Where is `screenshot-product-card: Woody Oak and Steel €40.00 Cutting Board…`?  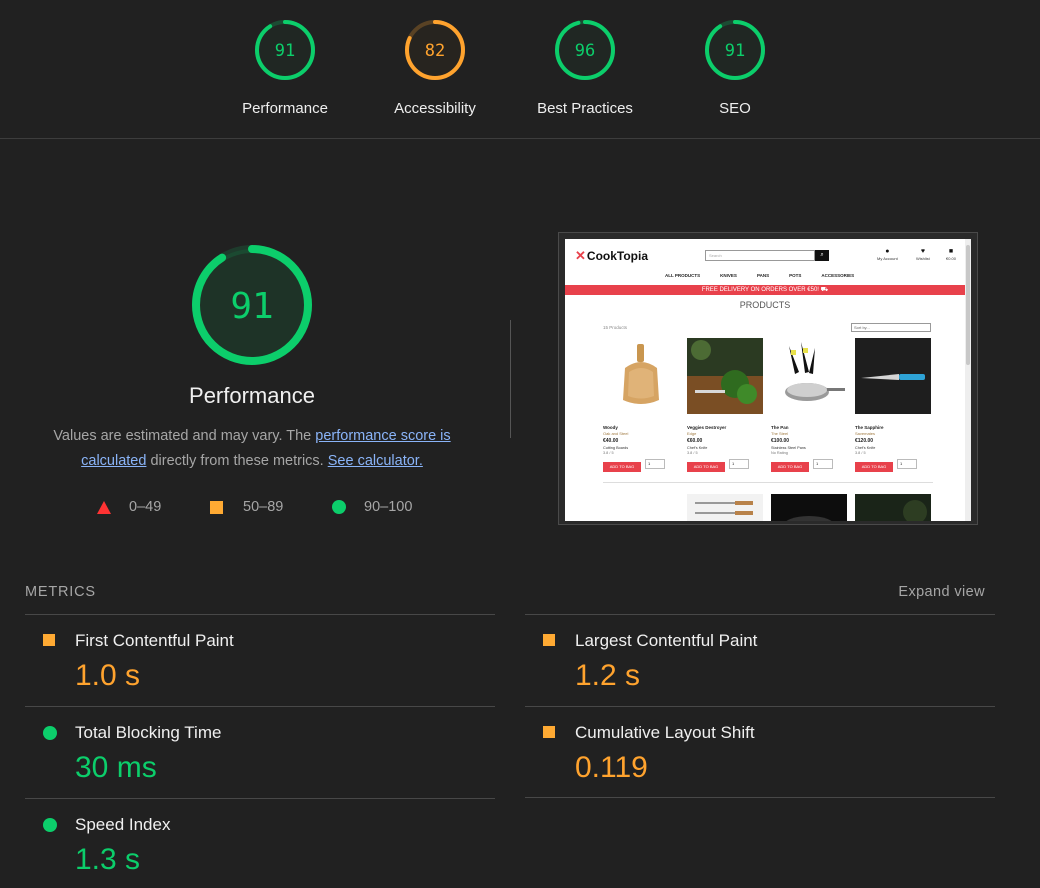
screenshot-product-card: Woody Oak and Steel €40.00 Cutting Board… is located at coordinates (641, 405).